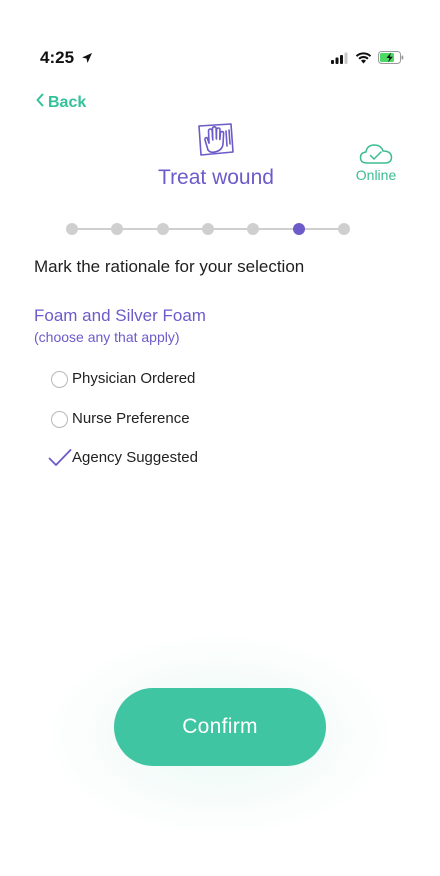 The height and width of the screenshot is (876, 440). I want to click on option-label: Agency Suggested, so click(135, 457).